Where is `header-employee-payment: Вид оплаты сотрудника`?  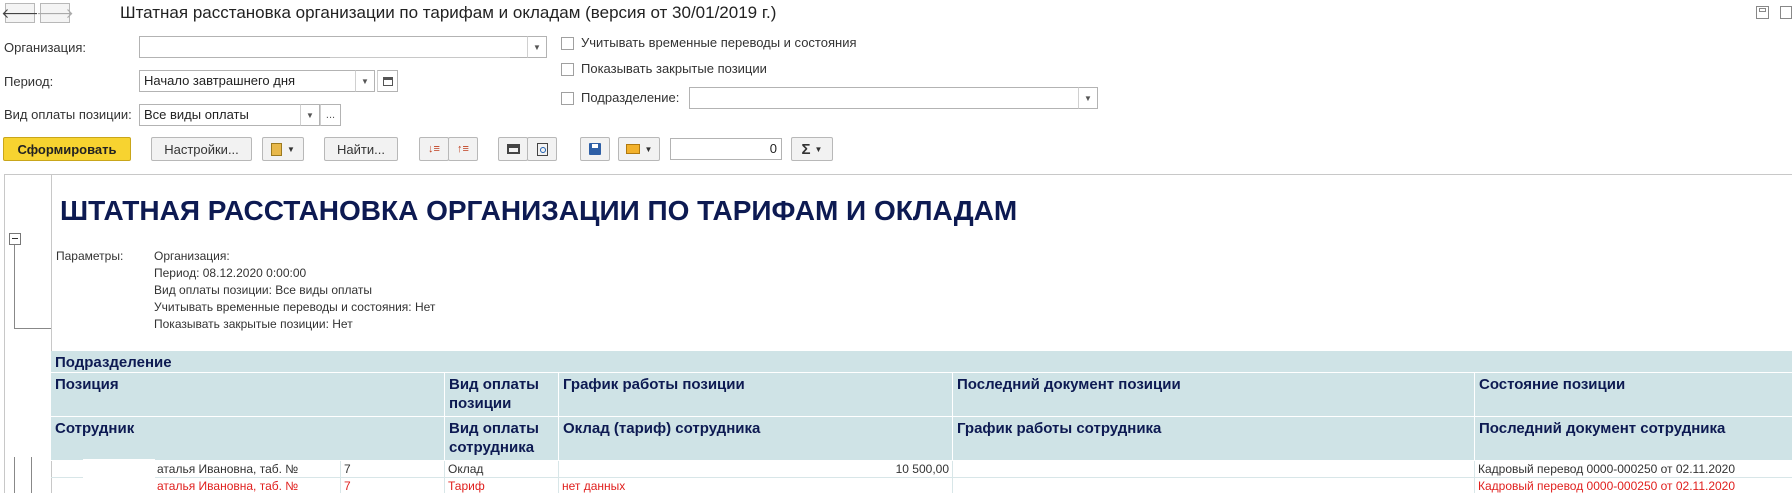
header-employee-payment: Вид оплаты сотрудника is located at coordinates (502, 439).